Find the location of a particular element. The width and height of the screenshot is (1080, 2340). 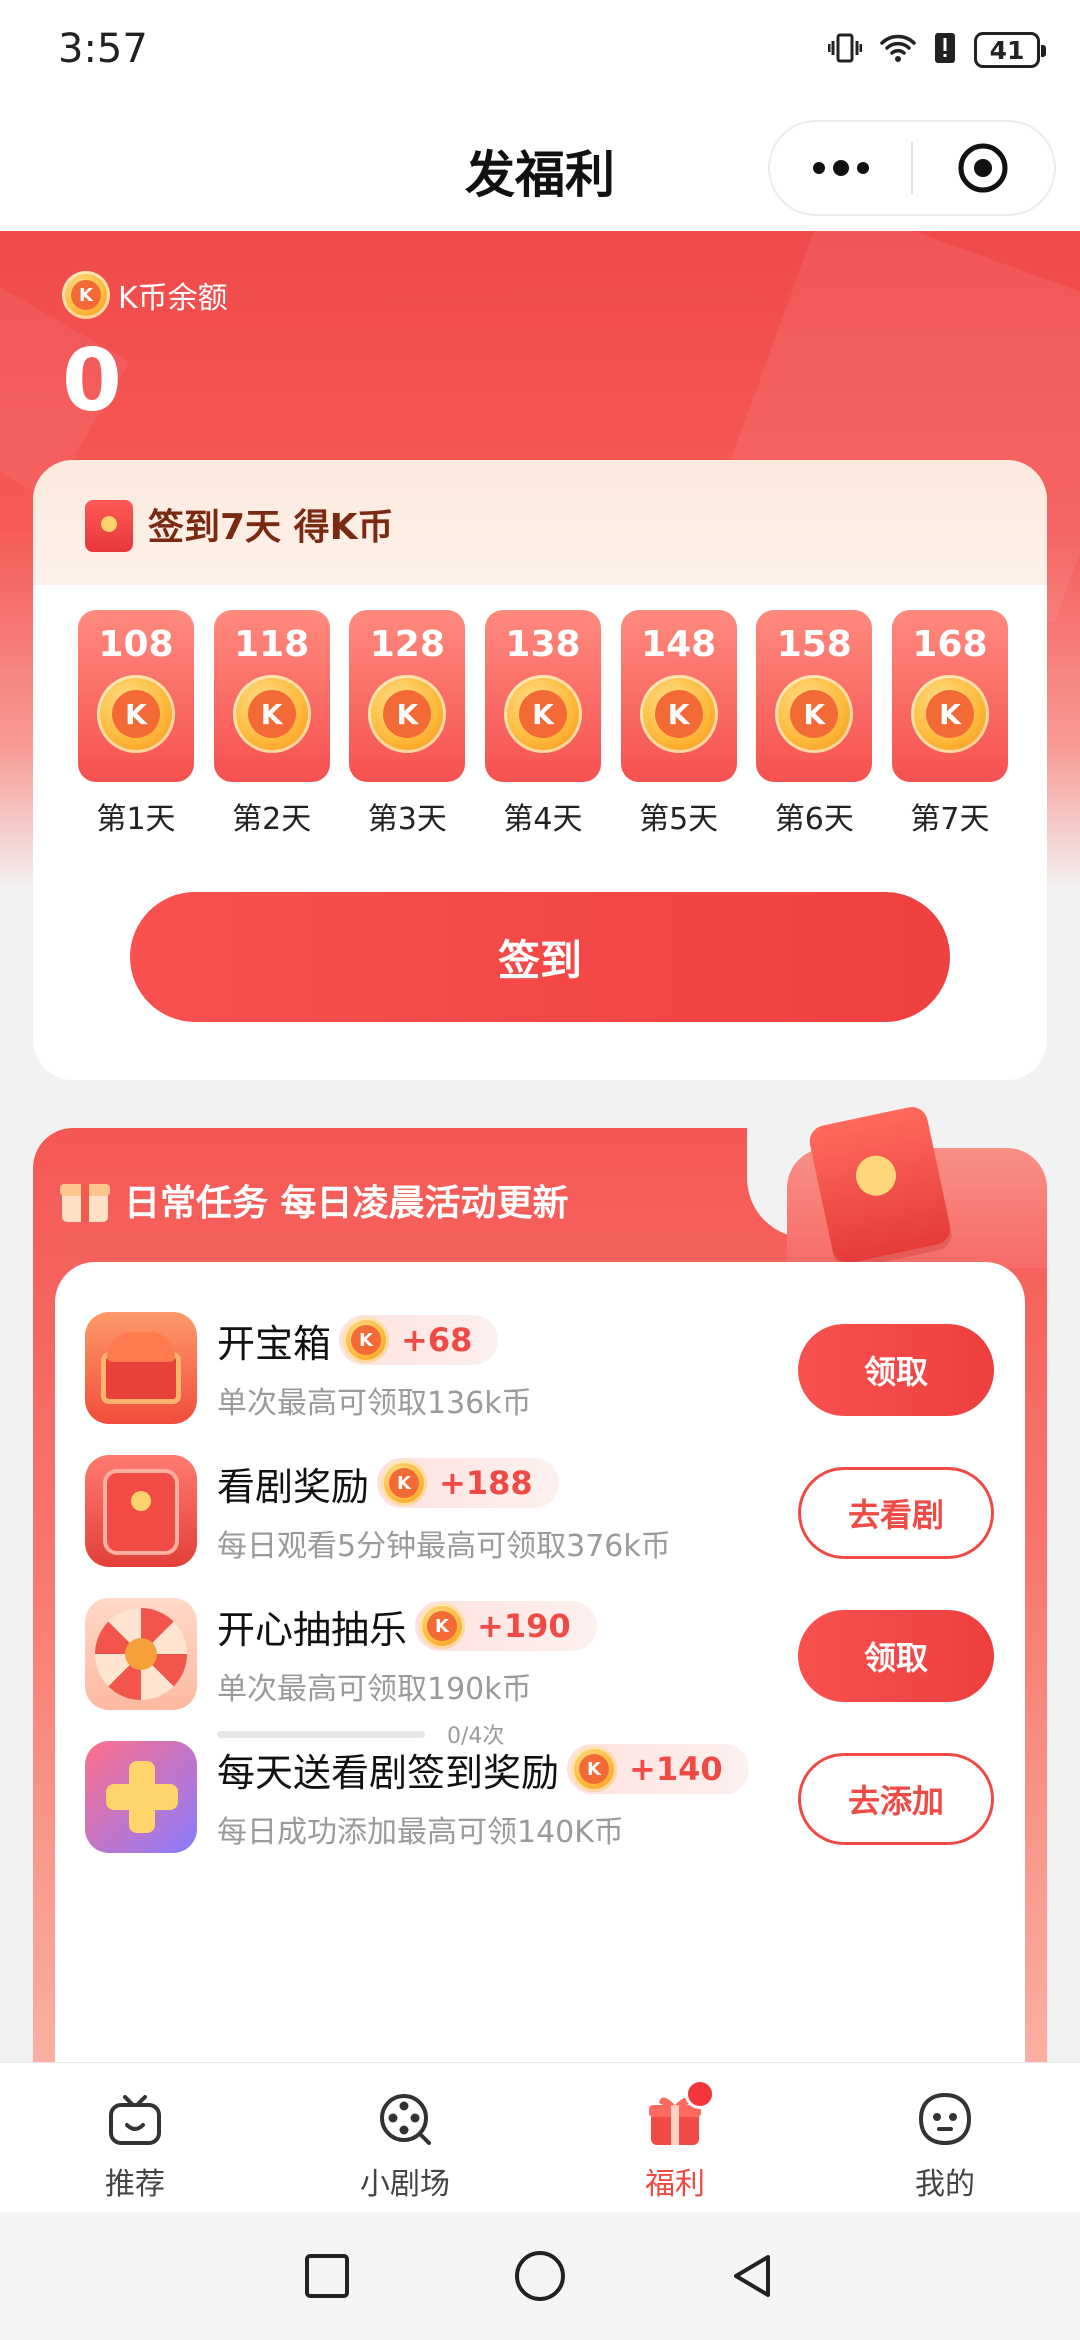

day-reward-tile: 108 K is located at coordinates (136, 696).